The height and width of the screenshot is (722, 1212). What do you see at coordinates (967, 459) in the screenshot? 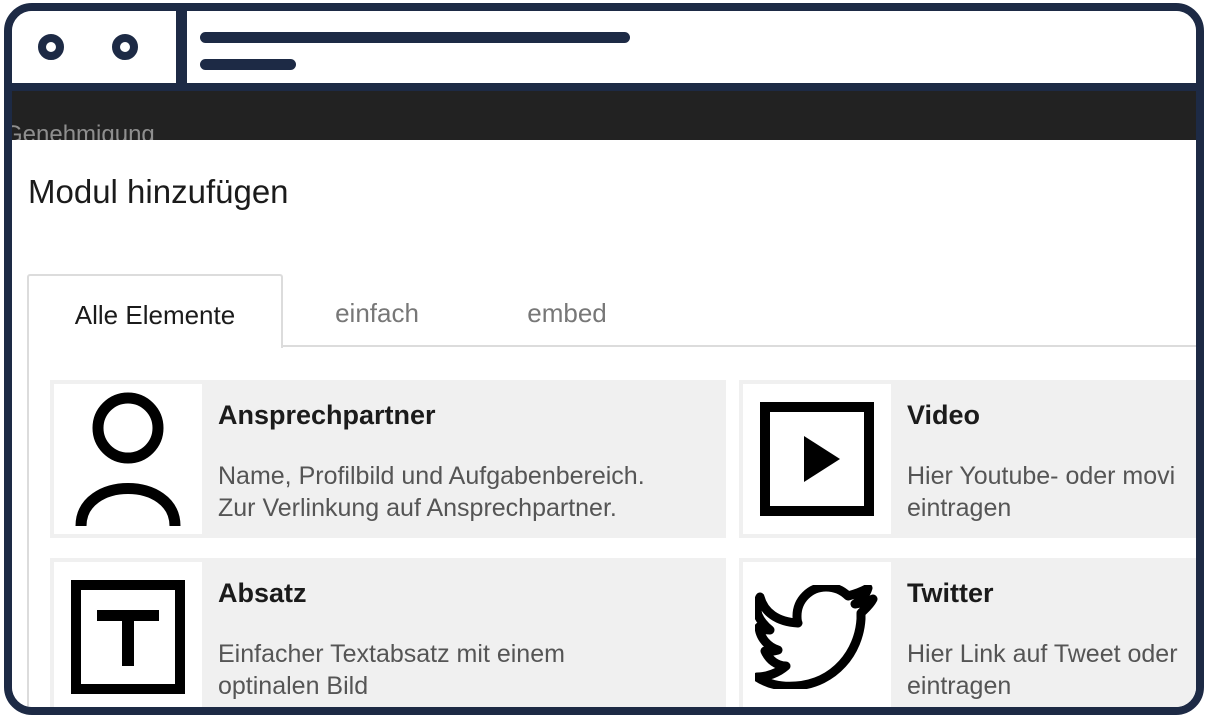
I see `module-card-video: Video Hier Youtube- oder movi eintragen` at bounding box center [967, 459].